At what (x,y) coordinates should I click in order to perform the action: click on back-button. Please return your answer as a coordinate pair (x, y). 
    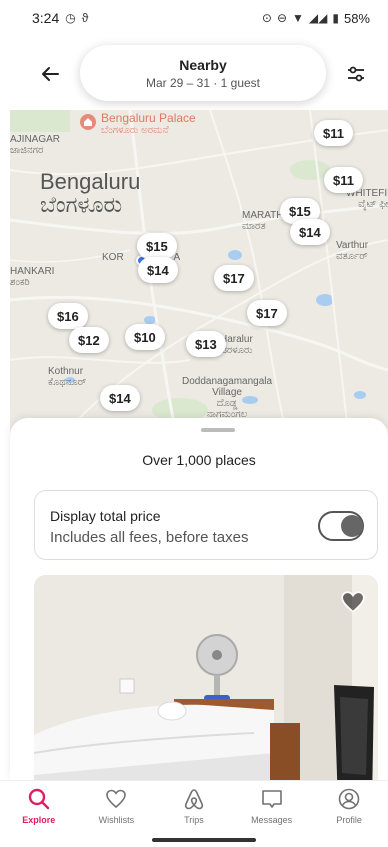
    Looking at the image, I should click on (50, 74).